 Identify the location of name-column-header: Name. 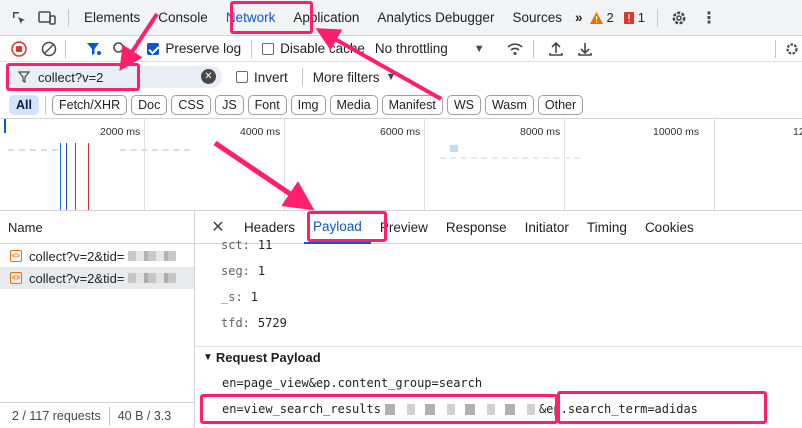
(97, 227).